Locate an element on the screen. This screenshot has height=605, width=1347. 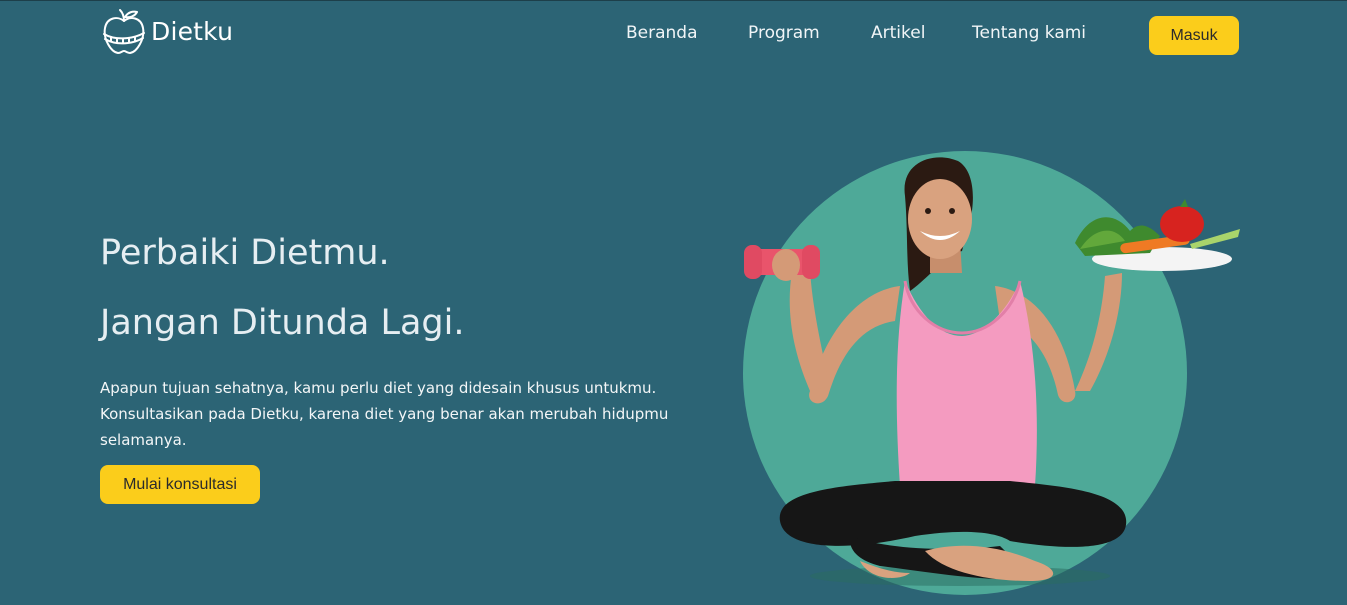
brand-logo-link: Dietku is located at coordinates (166, 32).